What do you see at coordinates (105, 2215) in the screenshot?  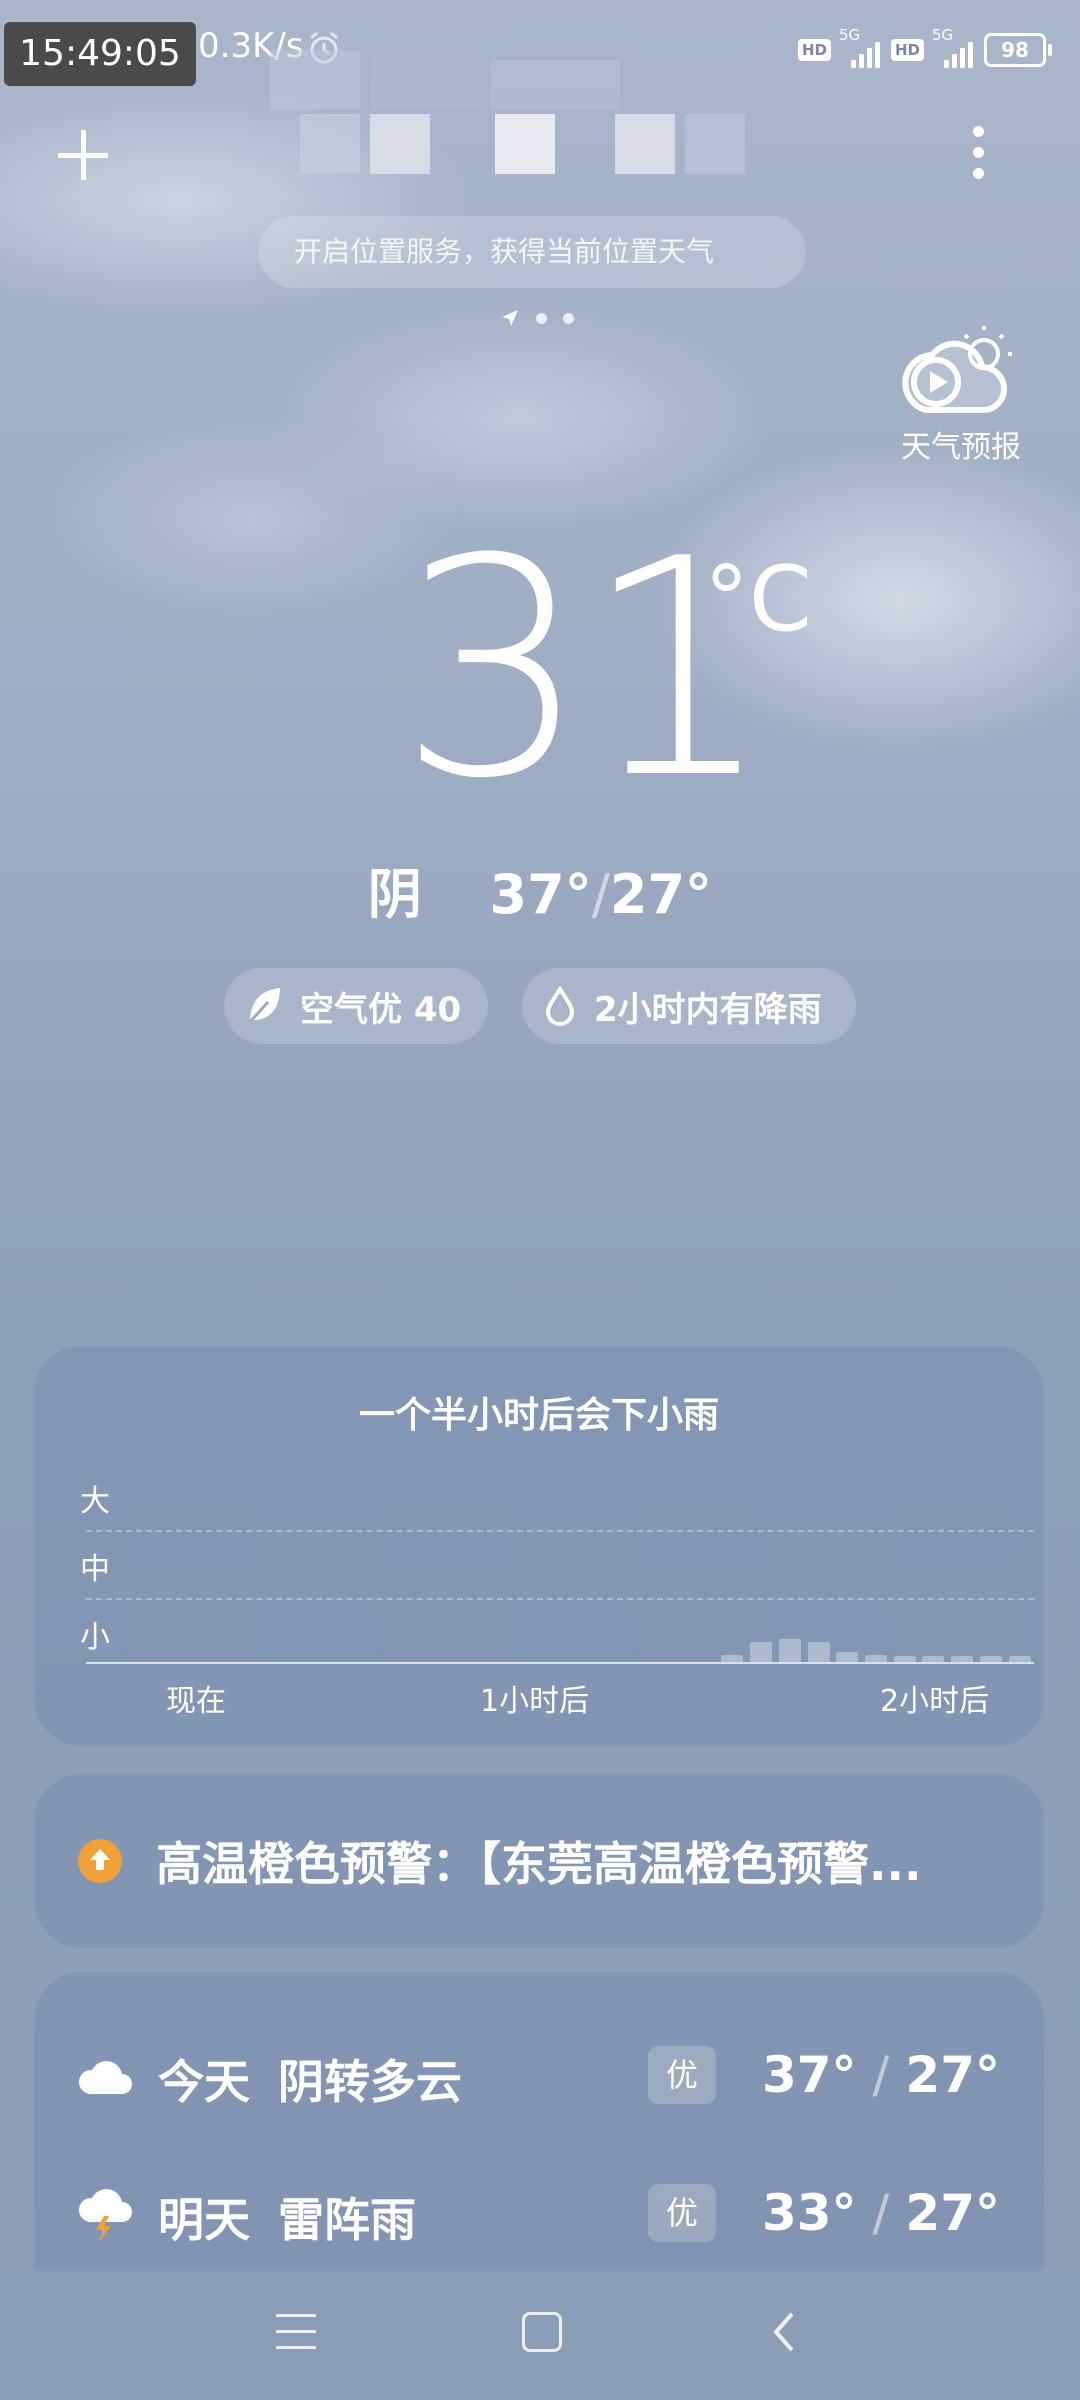 I see `thunderstorm-icon` at bounding box center [105, 2215].